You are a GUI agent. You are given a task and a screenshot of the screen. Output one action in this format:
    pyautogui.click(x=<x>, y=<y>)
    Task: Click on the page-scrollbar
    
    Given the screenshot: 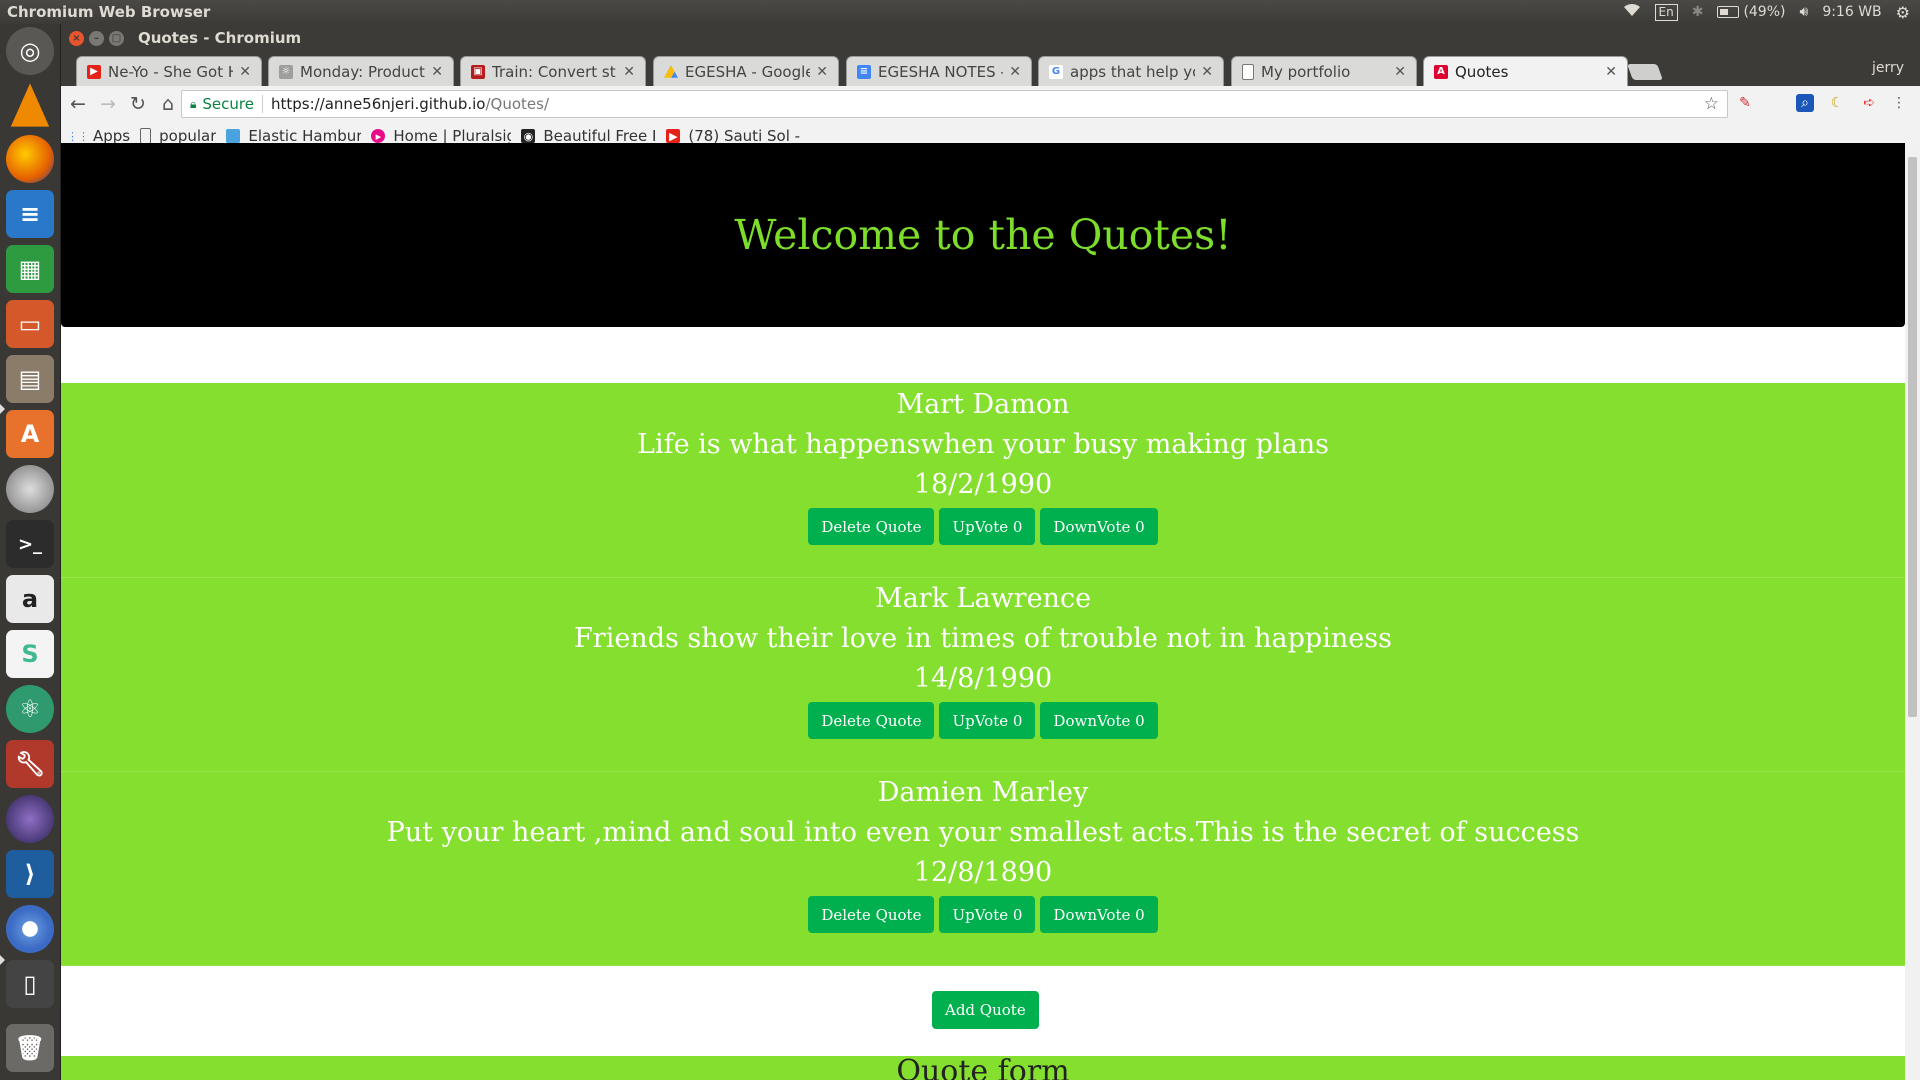 What is the action you would take?
    pyautogui.click(x=1912, y=611)
    